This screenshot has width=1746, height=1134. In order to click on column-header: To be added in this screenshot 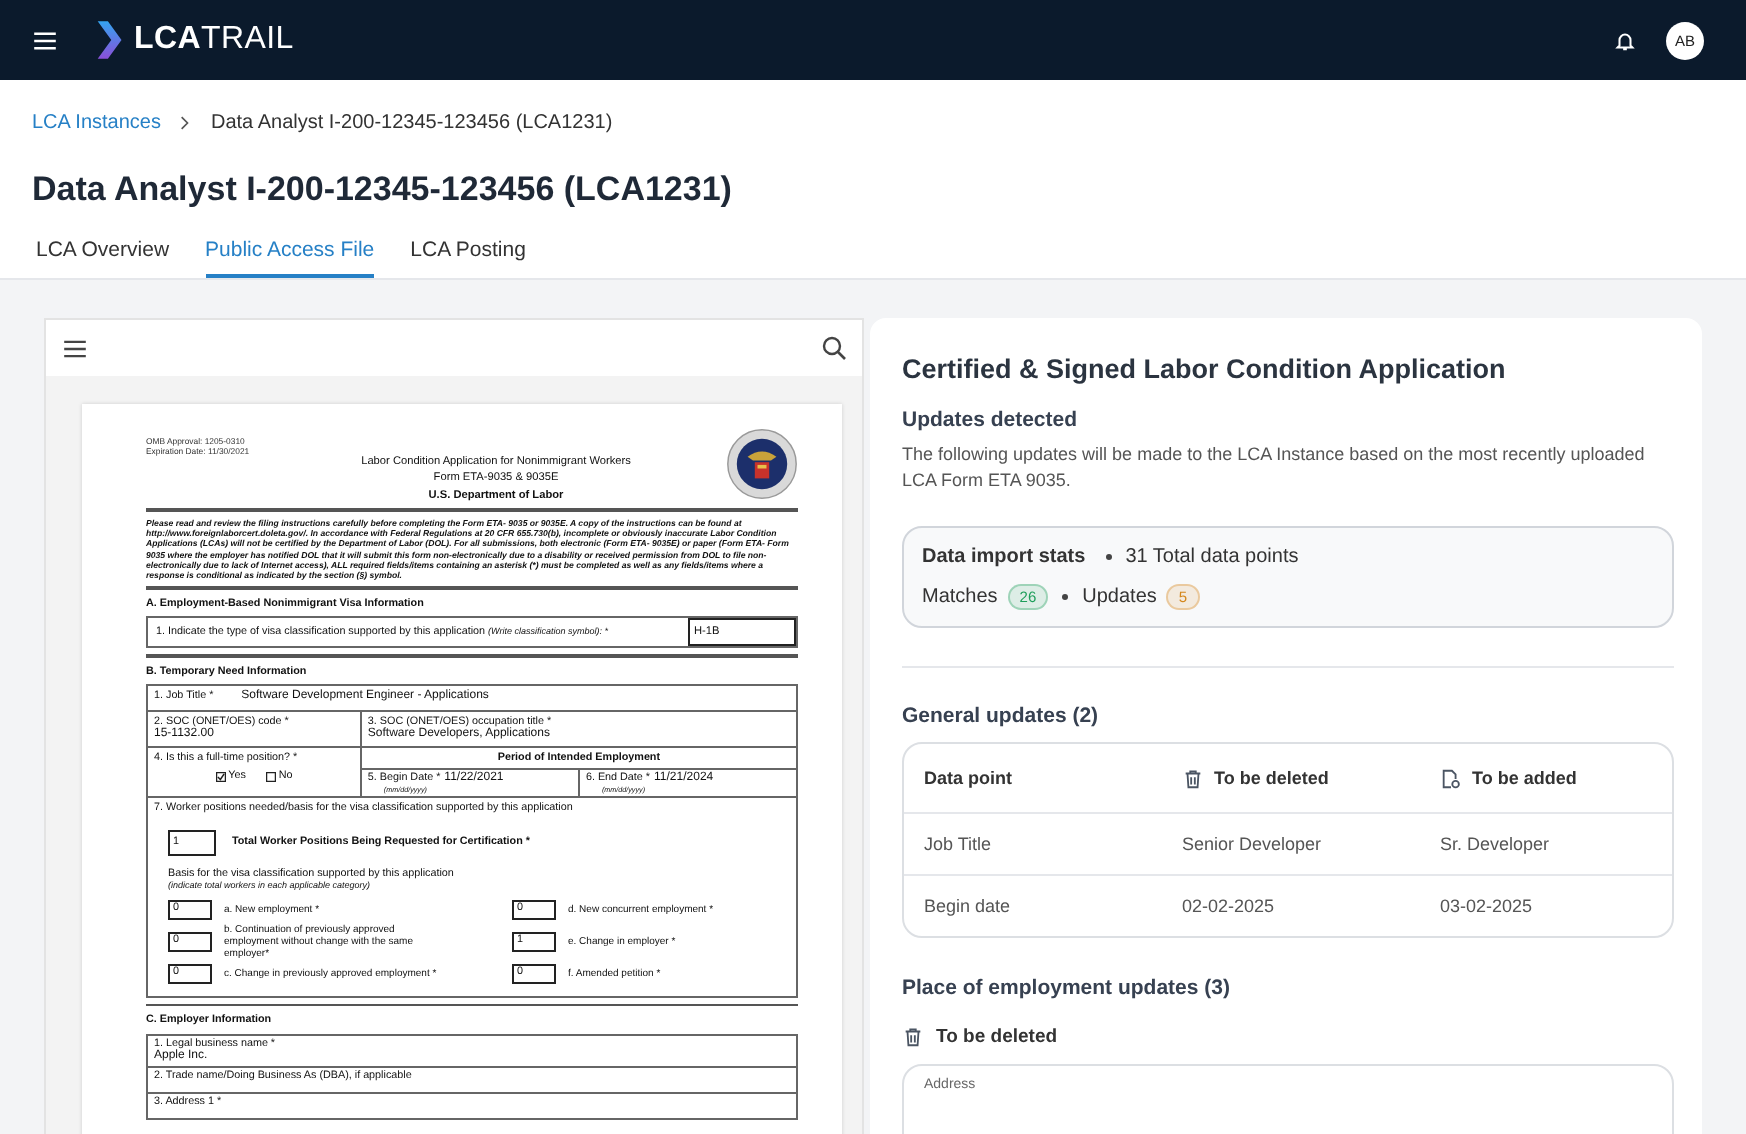, I will do `click(1524, 778)`.